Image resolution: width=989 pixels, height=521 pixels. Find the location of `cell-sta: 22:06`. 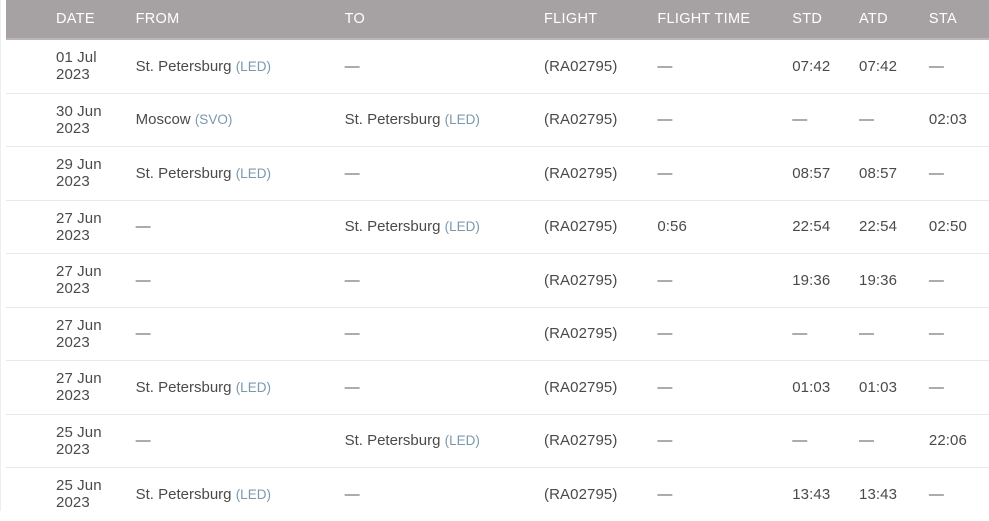

cell-sta: 22:06 is located at coordinates (953, 440).